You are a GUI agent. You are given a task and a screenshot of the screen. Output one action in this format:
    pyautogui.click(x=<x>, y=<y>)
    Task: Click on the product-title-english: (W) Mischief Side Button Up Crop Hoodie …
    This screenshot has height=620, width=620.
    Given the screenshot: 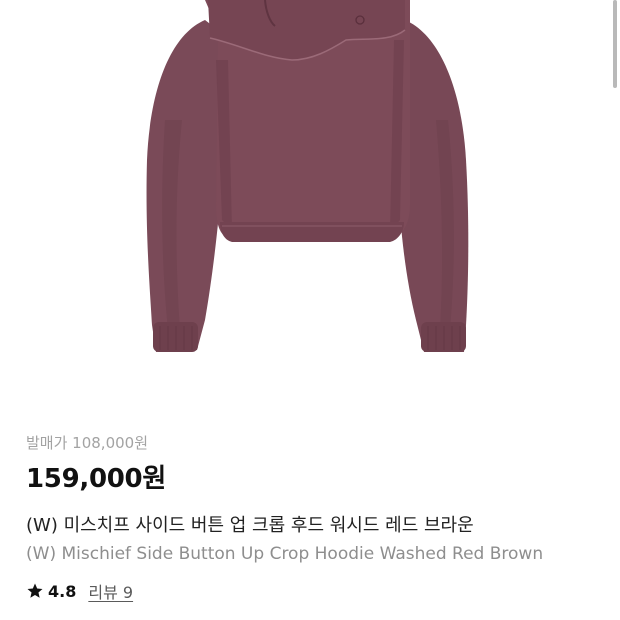 What is the action you would take?
    pyautogui.click(x=320, y=554)
    